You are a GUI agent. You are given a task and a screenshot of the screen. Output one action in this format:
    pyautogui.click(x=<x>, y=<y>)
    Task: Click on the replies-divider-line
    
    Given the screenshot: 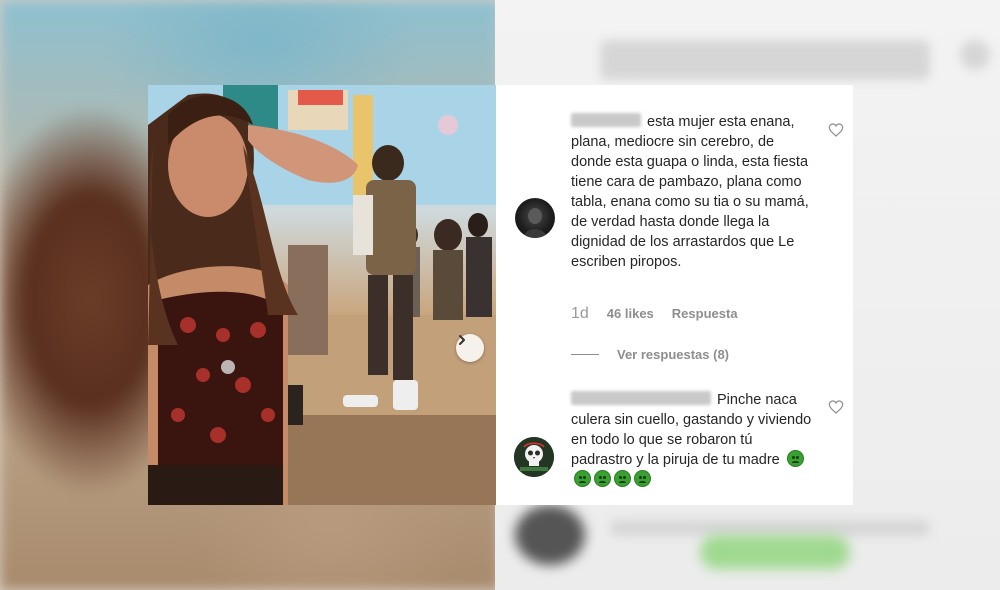 What is the action you would take?
    pyautogui.click(x=585, y=354)
    